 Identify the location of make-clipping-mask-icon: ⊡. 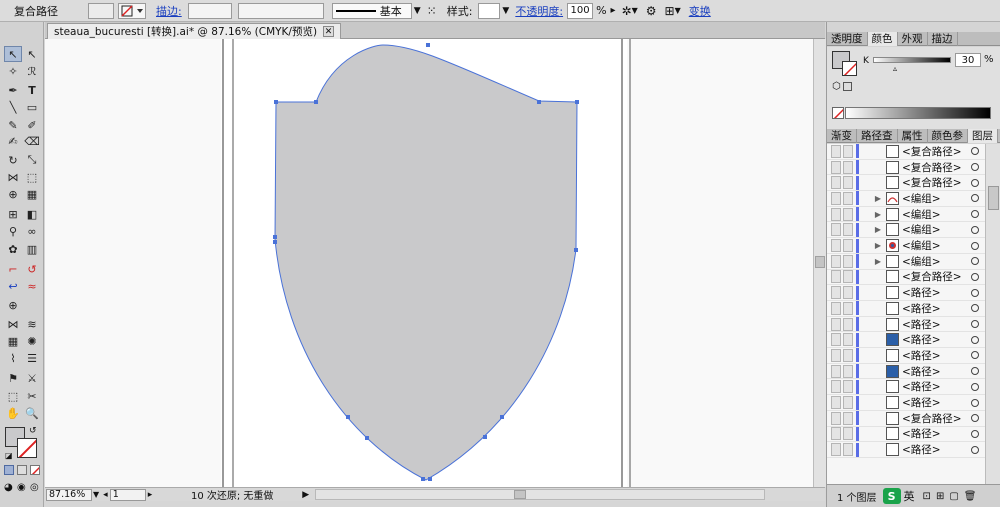
(927, 496).